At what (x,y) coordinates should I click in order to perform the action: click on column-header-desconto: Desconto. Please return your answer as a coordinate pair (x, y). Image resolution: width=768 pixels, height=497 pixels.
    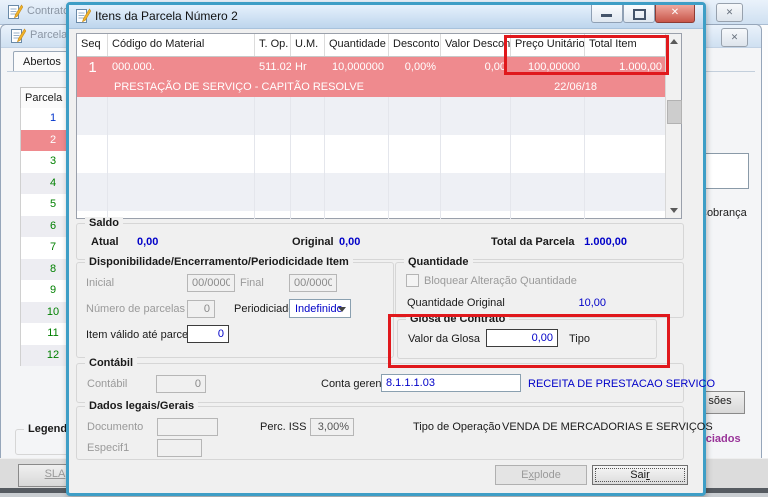
    Looking at the image, I should click on (415, 45).